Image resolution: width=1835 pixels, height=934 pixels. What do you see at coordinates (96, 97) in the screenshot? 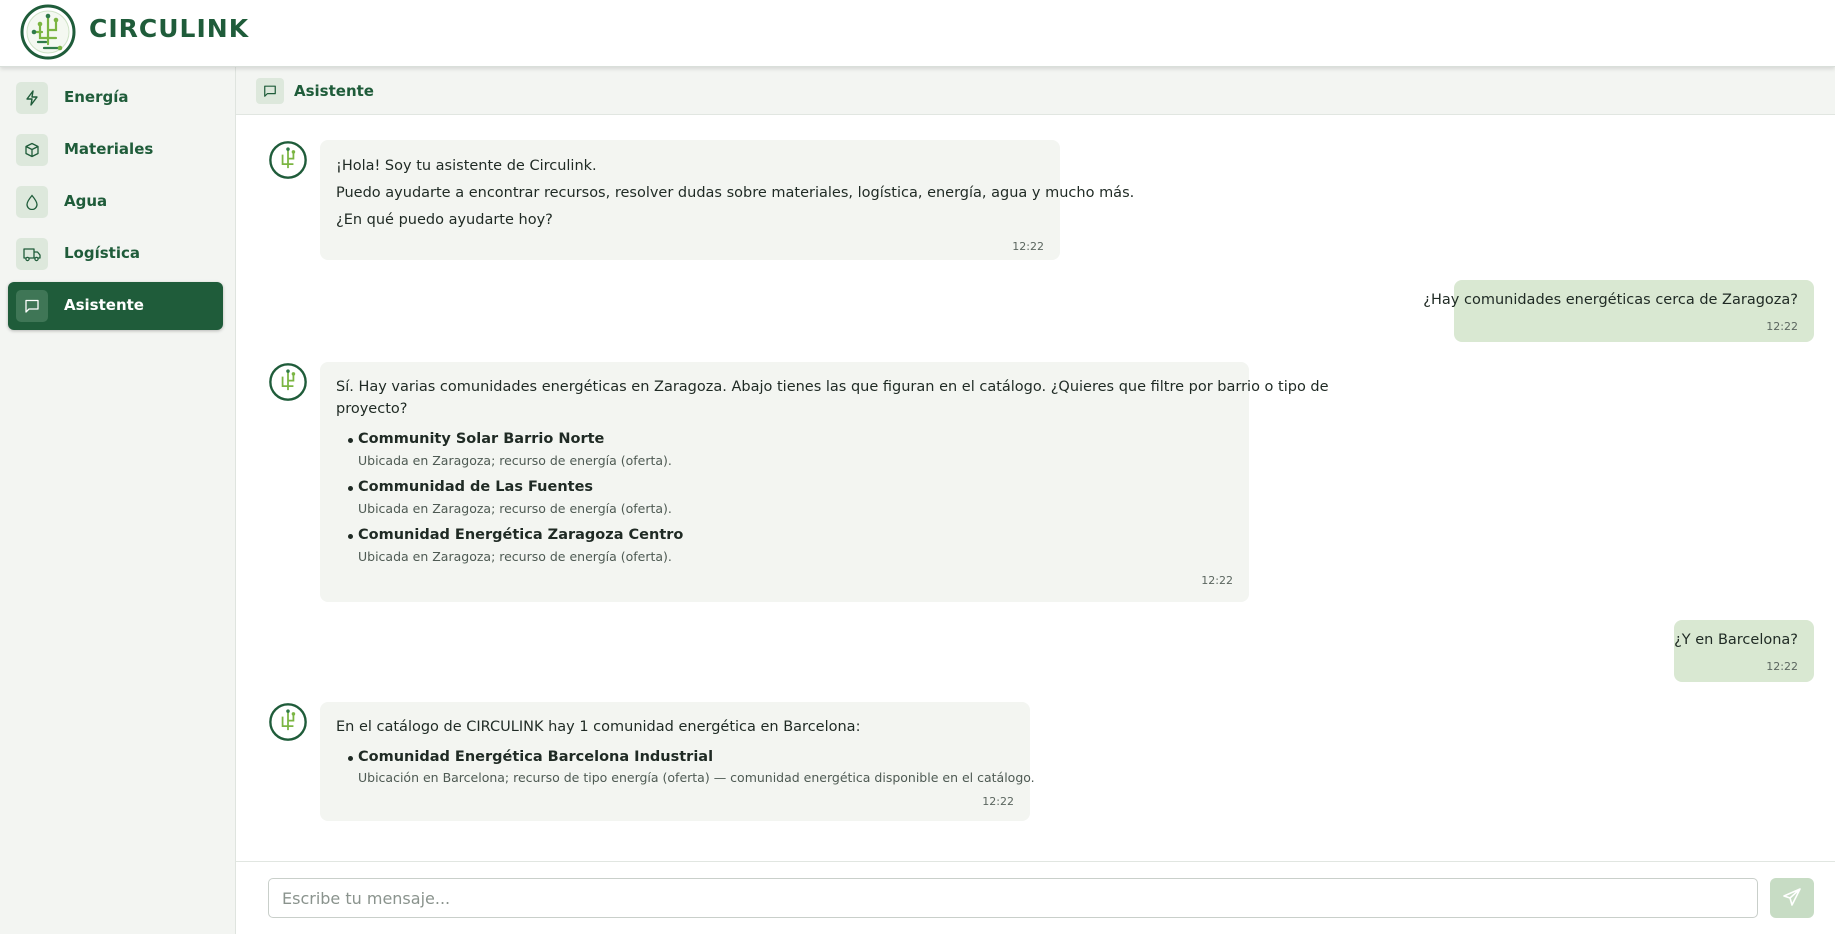
I see `sidebar-item-label: Energía` at bounding box center [96, 97].